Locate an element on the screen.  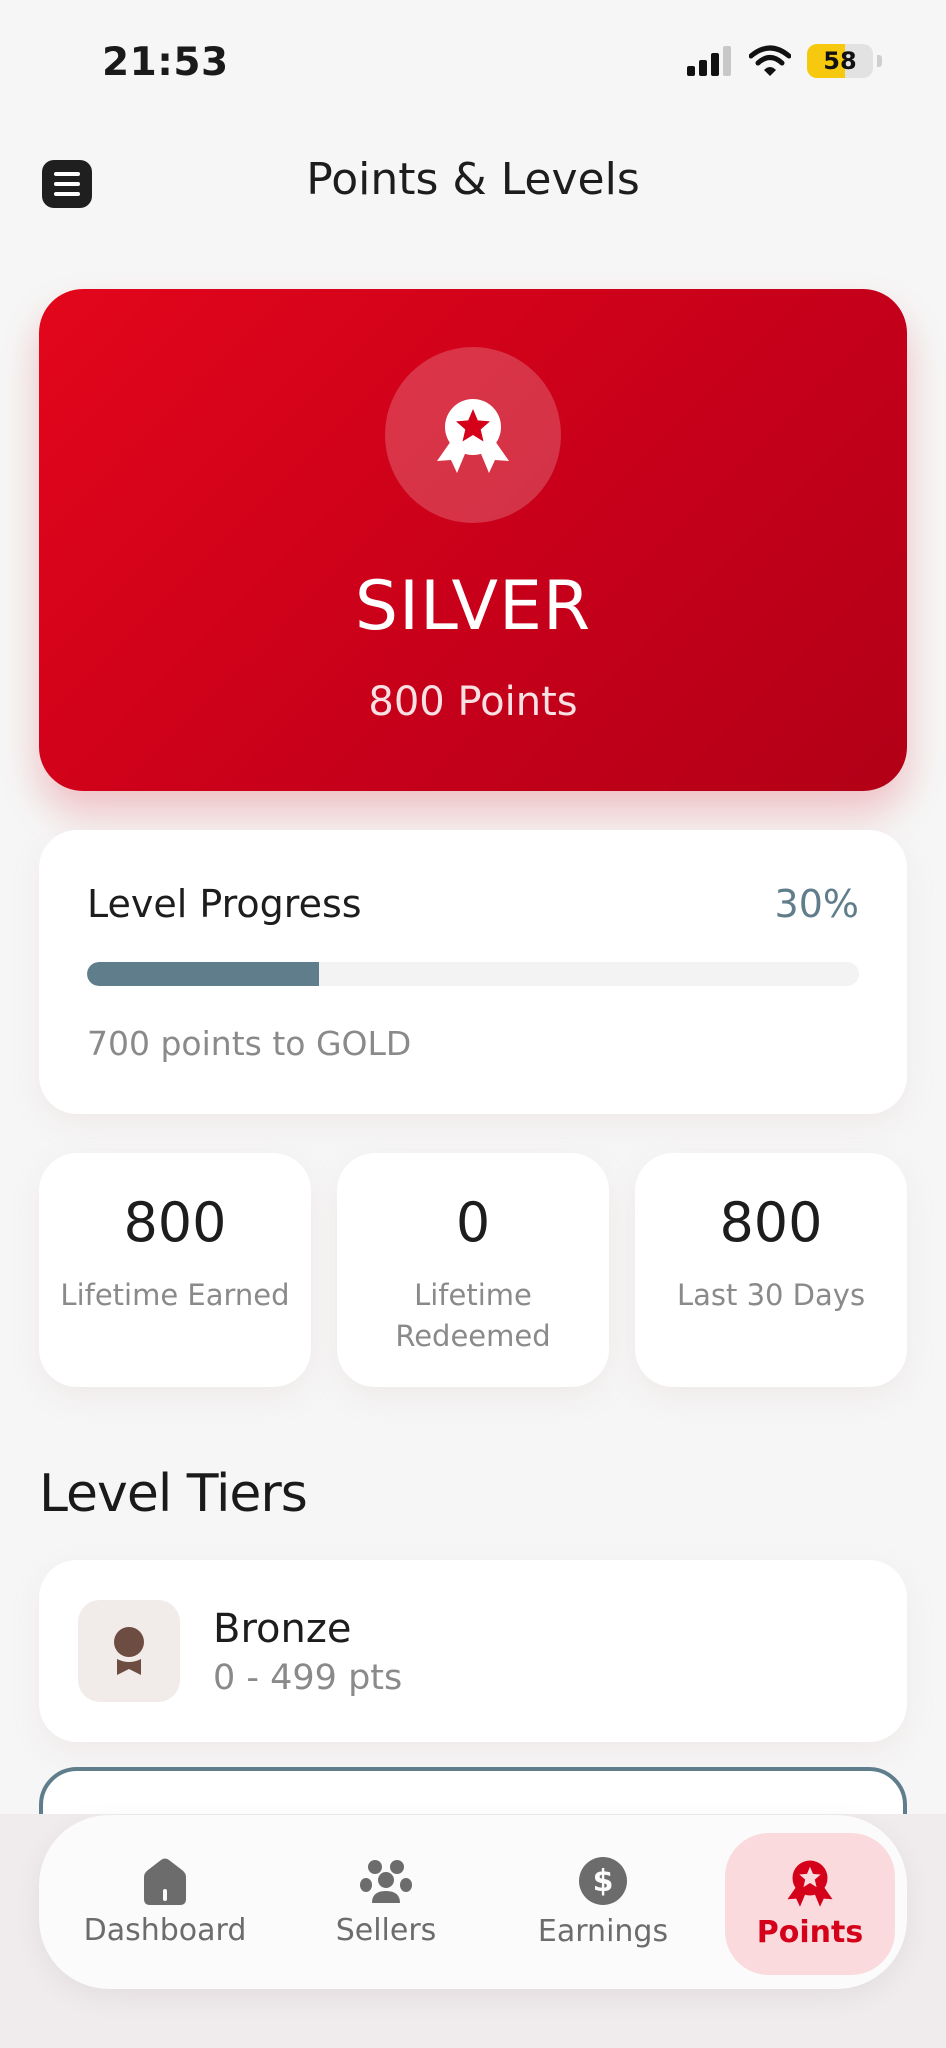
stat-value: 0 is located at coordinates (473, 1222).